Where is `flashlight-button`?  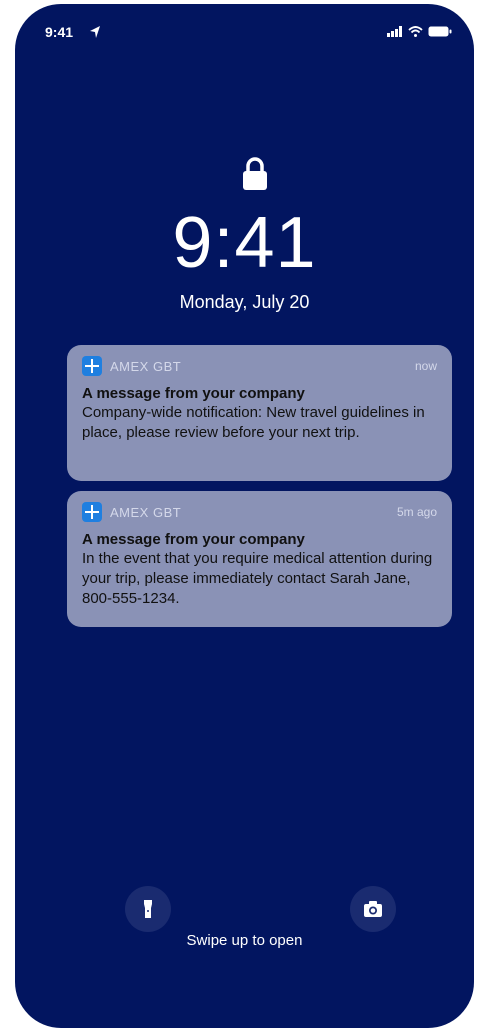 flashlight-button is located at coordinates (148, 909).